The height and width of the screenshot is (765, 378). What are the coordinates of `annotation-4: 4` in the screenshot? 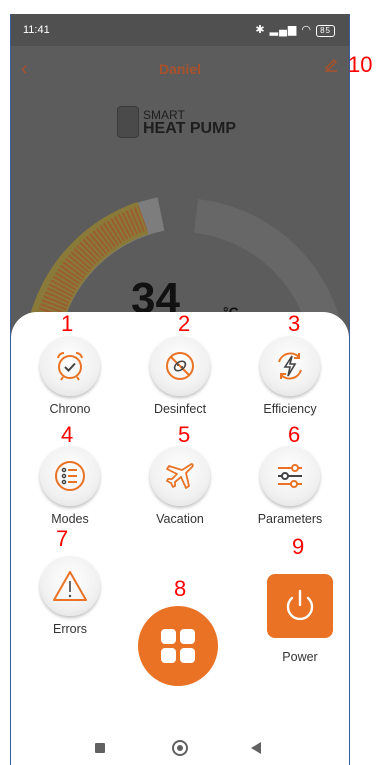 It's located at (67, 434).